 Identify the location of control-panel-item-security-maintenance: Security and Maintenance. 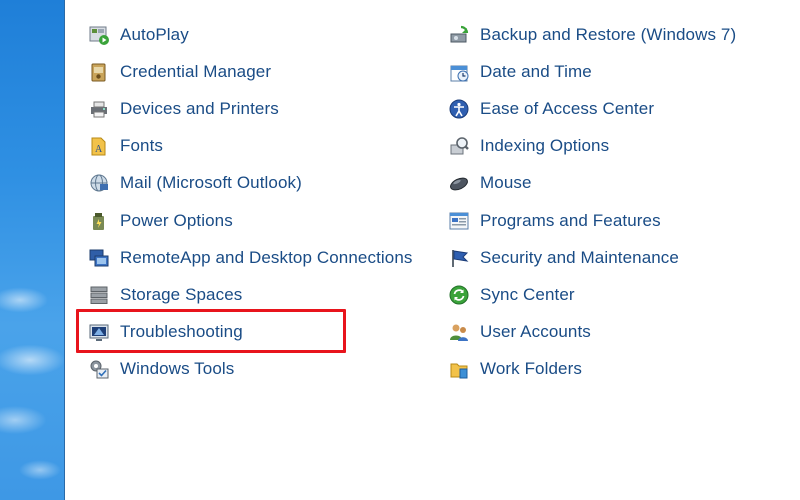
(592, 257).